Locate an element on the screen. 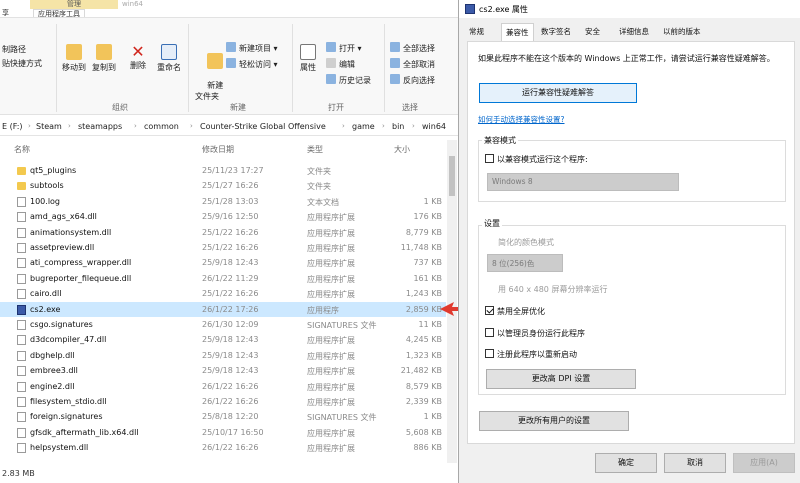 The image size is (800, 483). file-row: helpsystem.dll 26/1/22 16:26 应用程序扩展 886 KB is located at coordinates (223, 447).